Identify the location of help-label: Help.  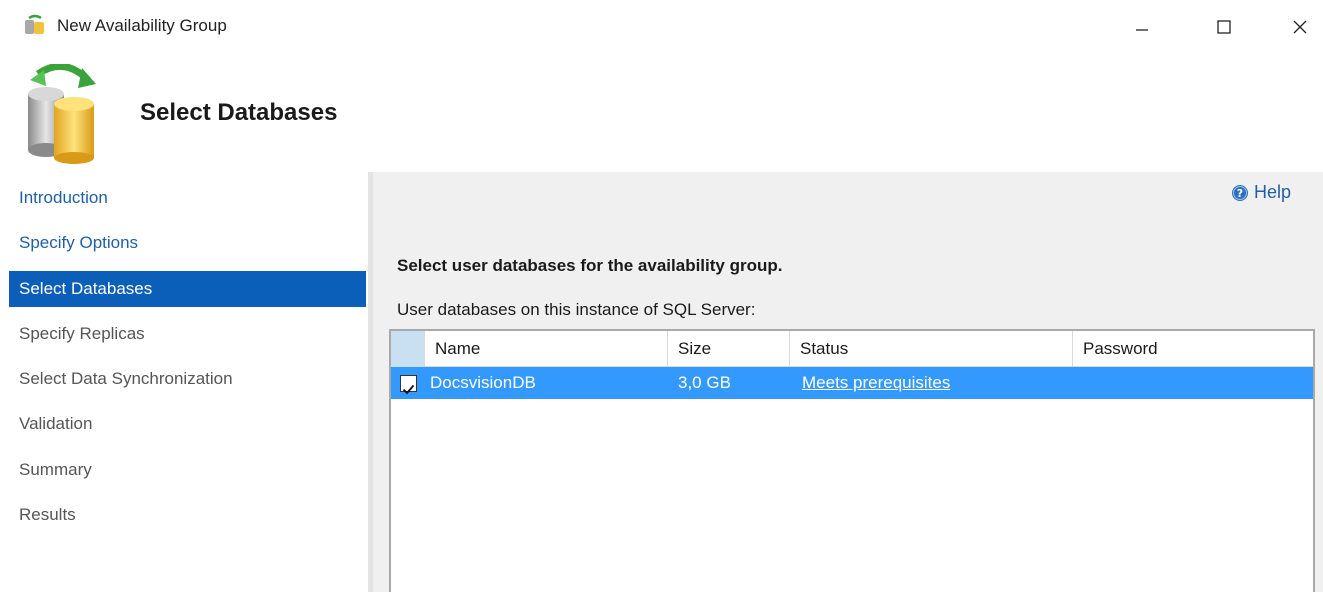
(1273, 192).